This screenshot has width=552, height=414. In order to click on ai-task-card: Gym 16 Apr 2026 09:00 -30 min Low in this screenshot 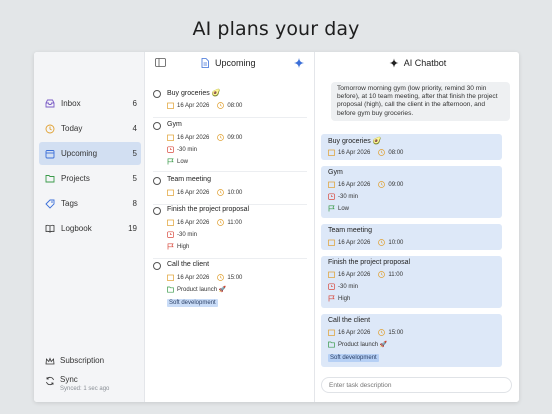, I will do `click(411, 192)`.